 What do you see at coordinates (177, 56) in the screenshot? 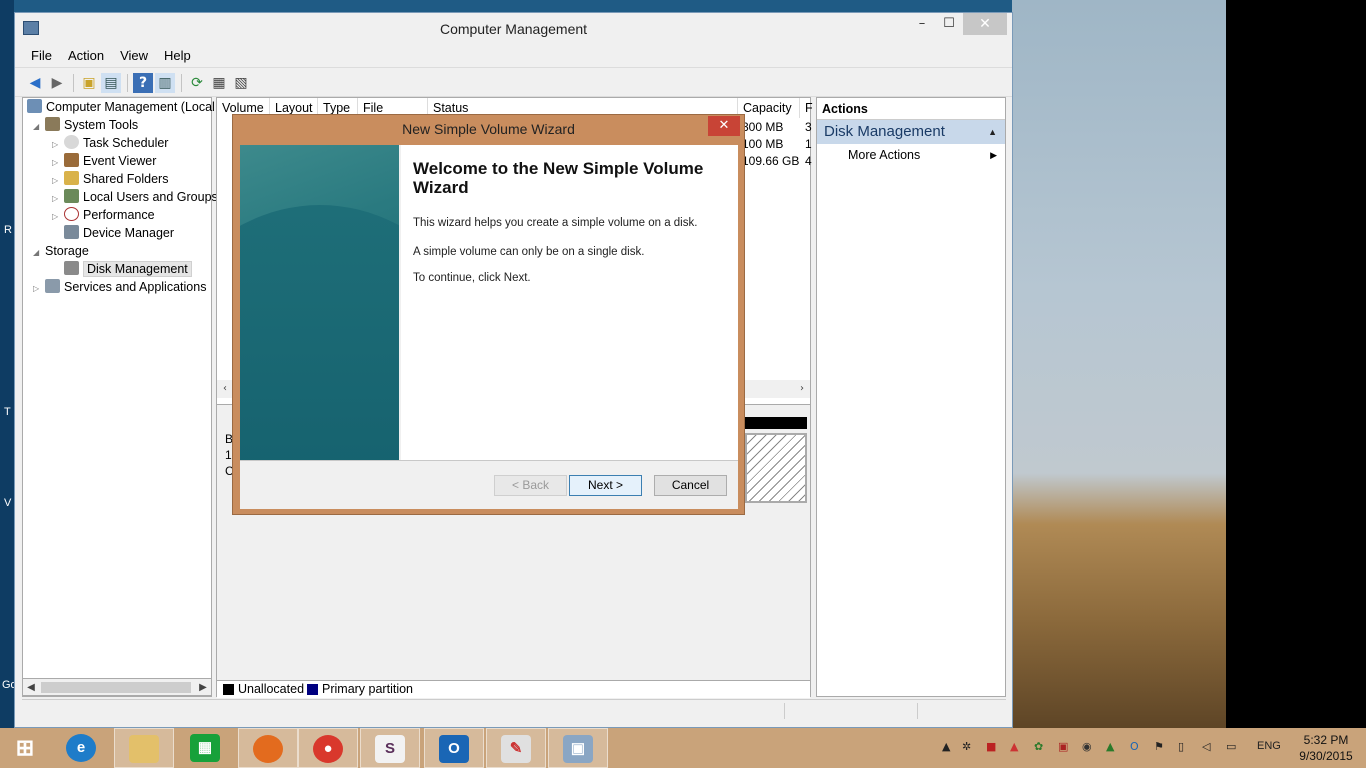
I see `menu-help: Help` at bounding box center [177, 56].